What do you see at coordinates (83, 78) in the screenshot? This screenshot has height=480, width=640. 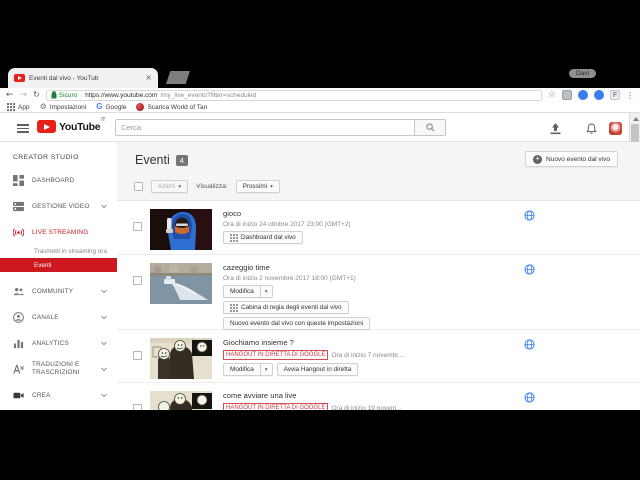 I see `browser-tab: Eventi dal vivo - YouTub ×` at bounding box center [83, 78].